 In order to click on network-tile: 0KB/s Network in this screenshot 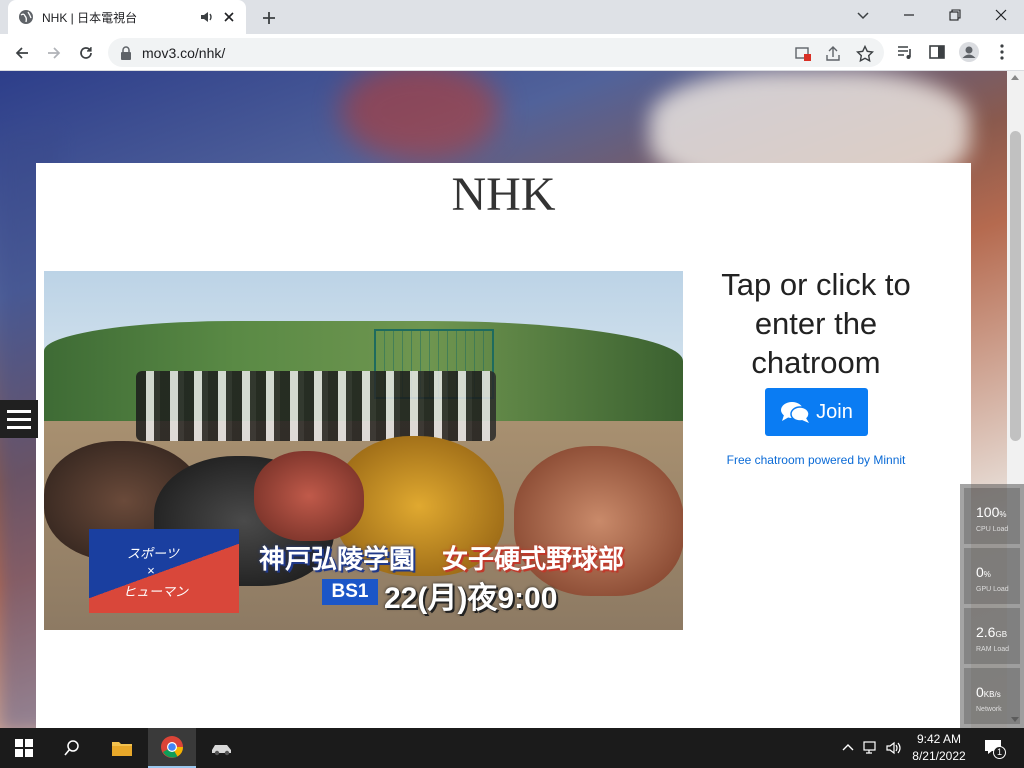, I will do `click(992, 696)`.